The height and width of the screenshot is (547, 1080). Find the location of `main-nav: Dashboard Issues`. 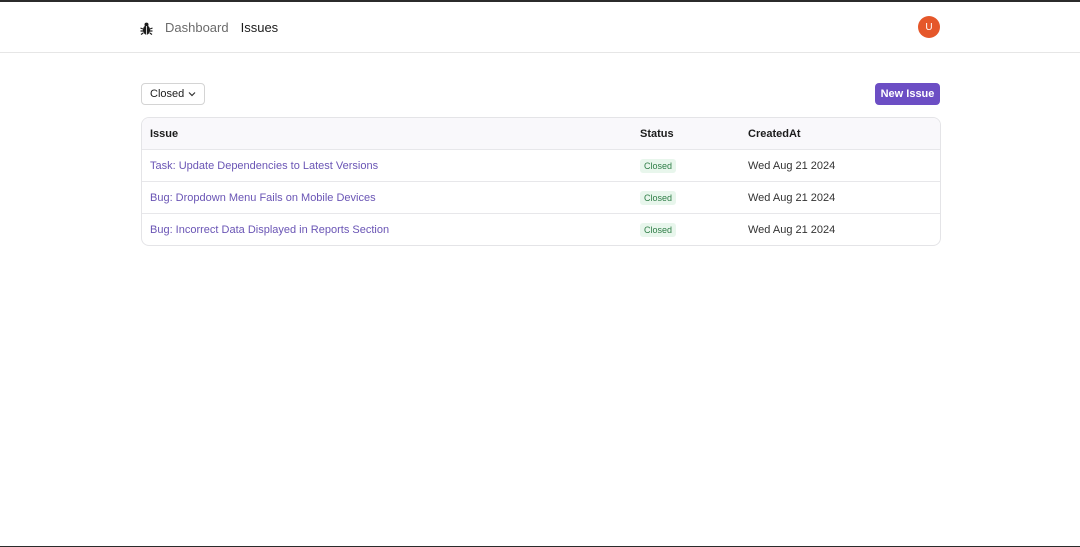

main-nav: Dashboard Issues is located at coordinates (209, 28).